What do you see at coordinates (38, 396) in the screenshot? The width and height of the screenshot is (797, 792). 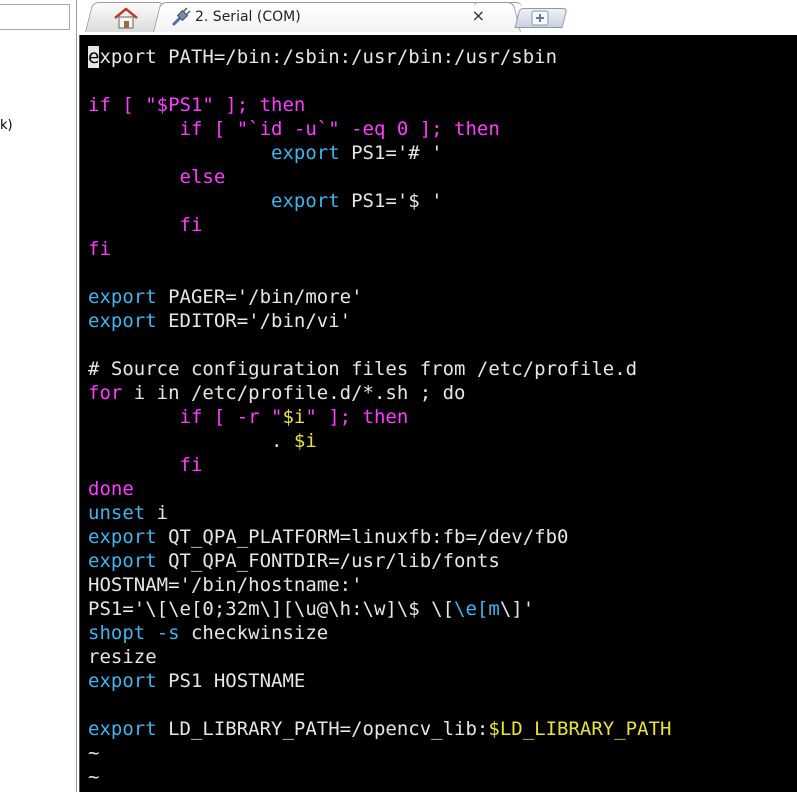 I see `left-pane: k)` at bounding box center [38, 396].